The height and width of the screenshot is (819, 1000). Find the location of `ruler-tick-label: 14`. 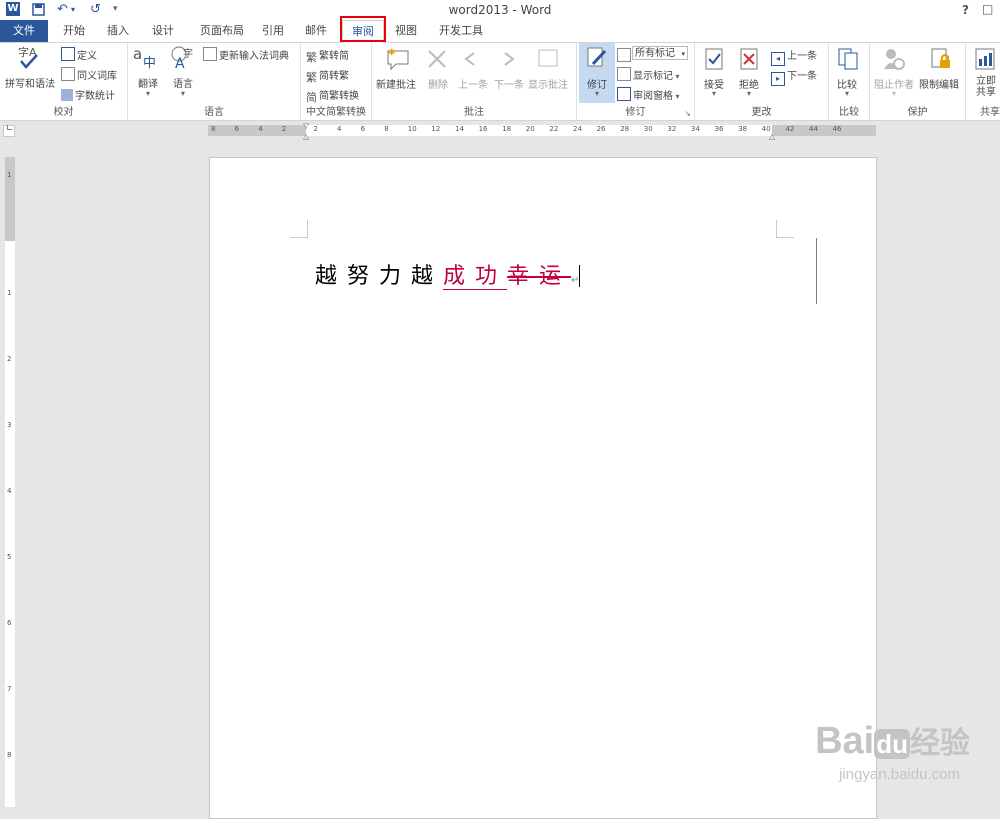

ruler-tick-label: 14 is located at coordinates (459, 129).